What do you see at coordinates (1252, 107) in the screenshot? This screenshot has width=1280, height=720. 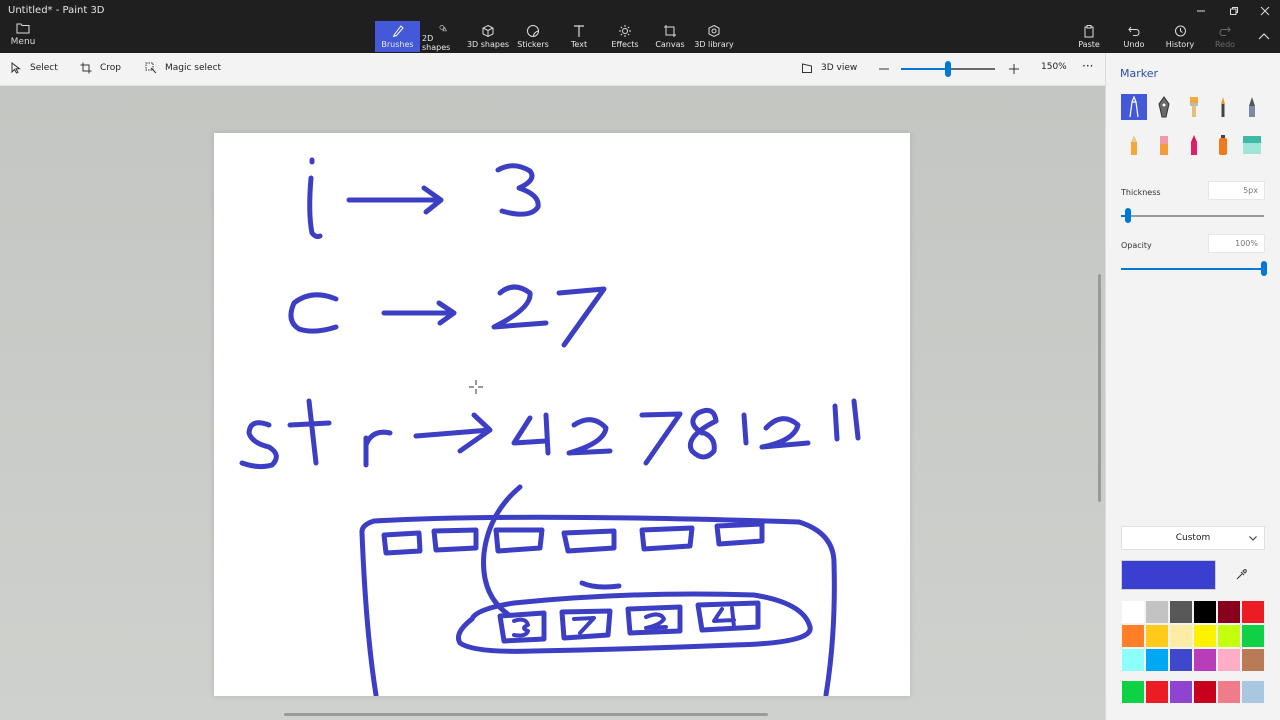 I see `brush-pixel-pen` at bounding box center [1252, 107].